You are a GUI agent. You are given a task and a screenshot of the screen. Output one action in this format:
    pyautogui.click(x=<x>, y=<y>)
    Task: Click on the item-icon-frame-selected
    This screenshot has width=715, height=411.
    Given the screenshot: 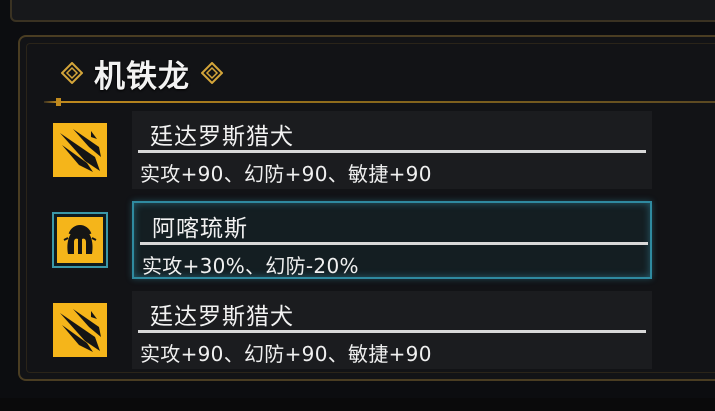 What is the action you would take?
    pyautogui.click(x=80, y=240)
    